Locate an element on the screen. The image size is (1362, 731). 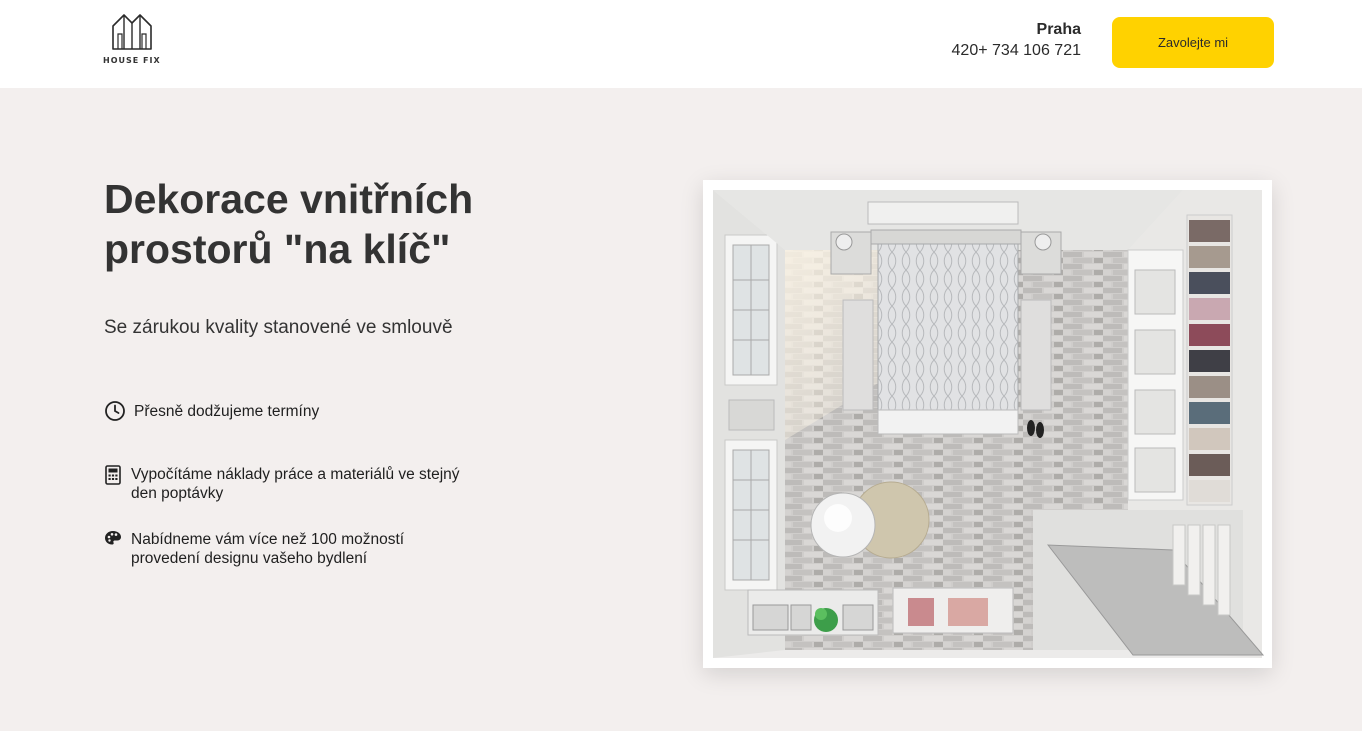
palette-icon is located at coordinates (115, 540).